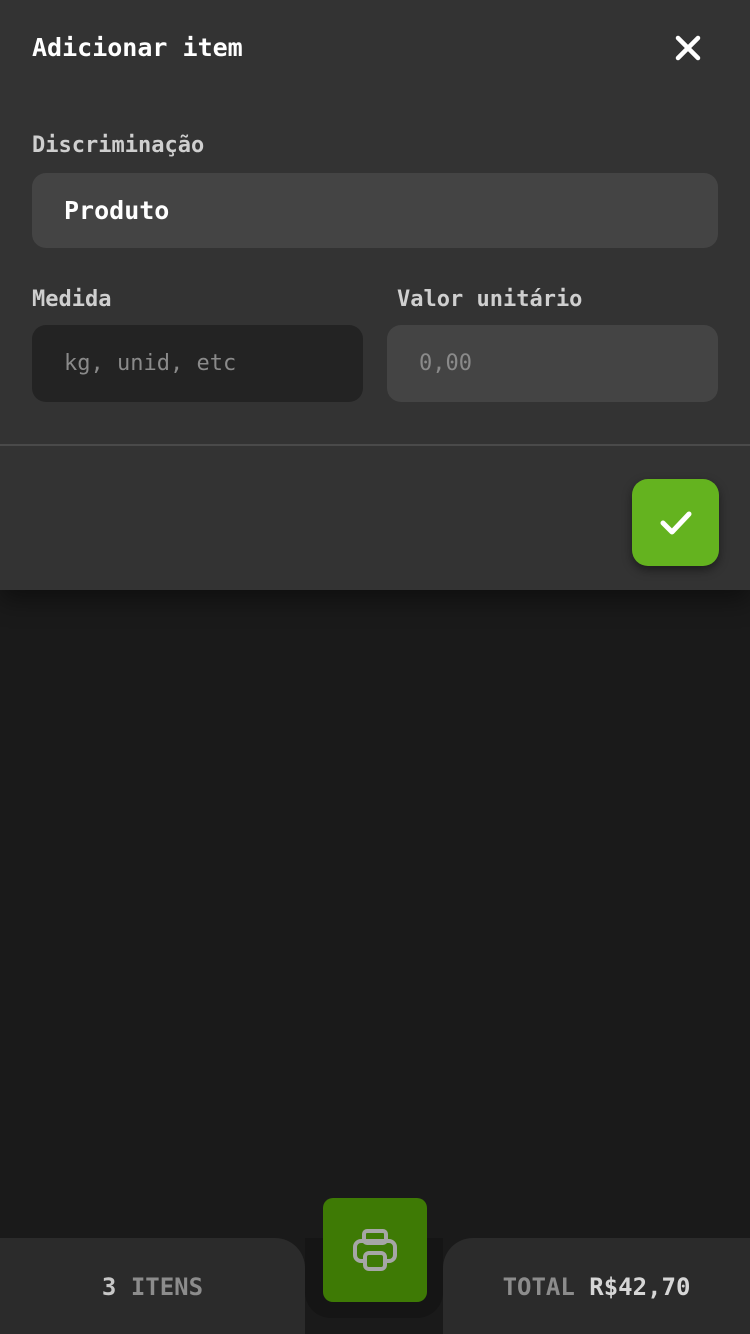  I want to click on printer-icon, so click(375, 1250).